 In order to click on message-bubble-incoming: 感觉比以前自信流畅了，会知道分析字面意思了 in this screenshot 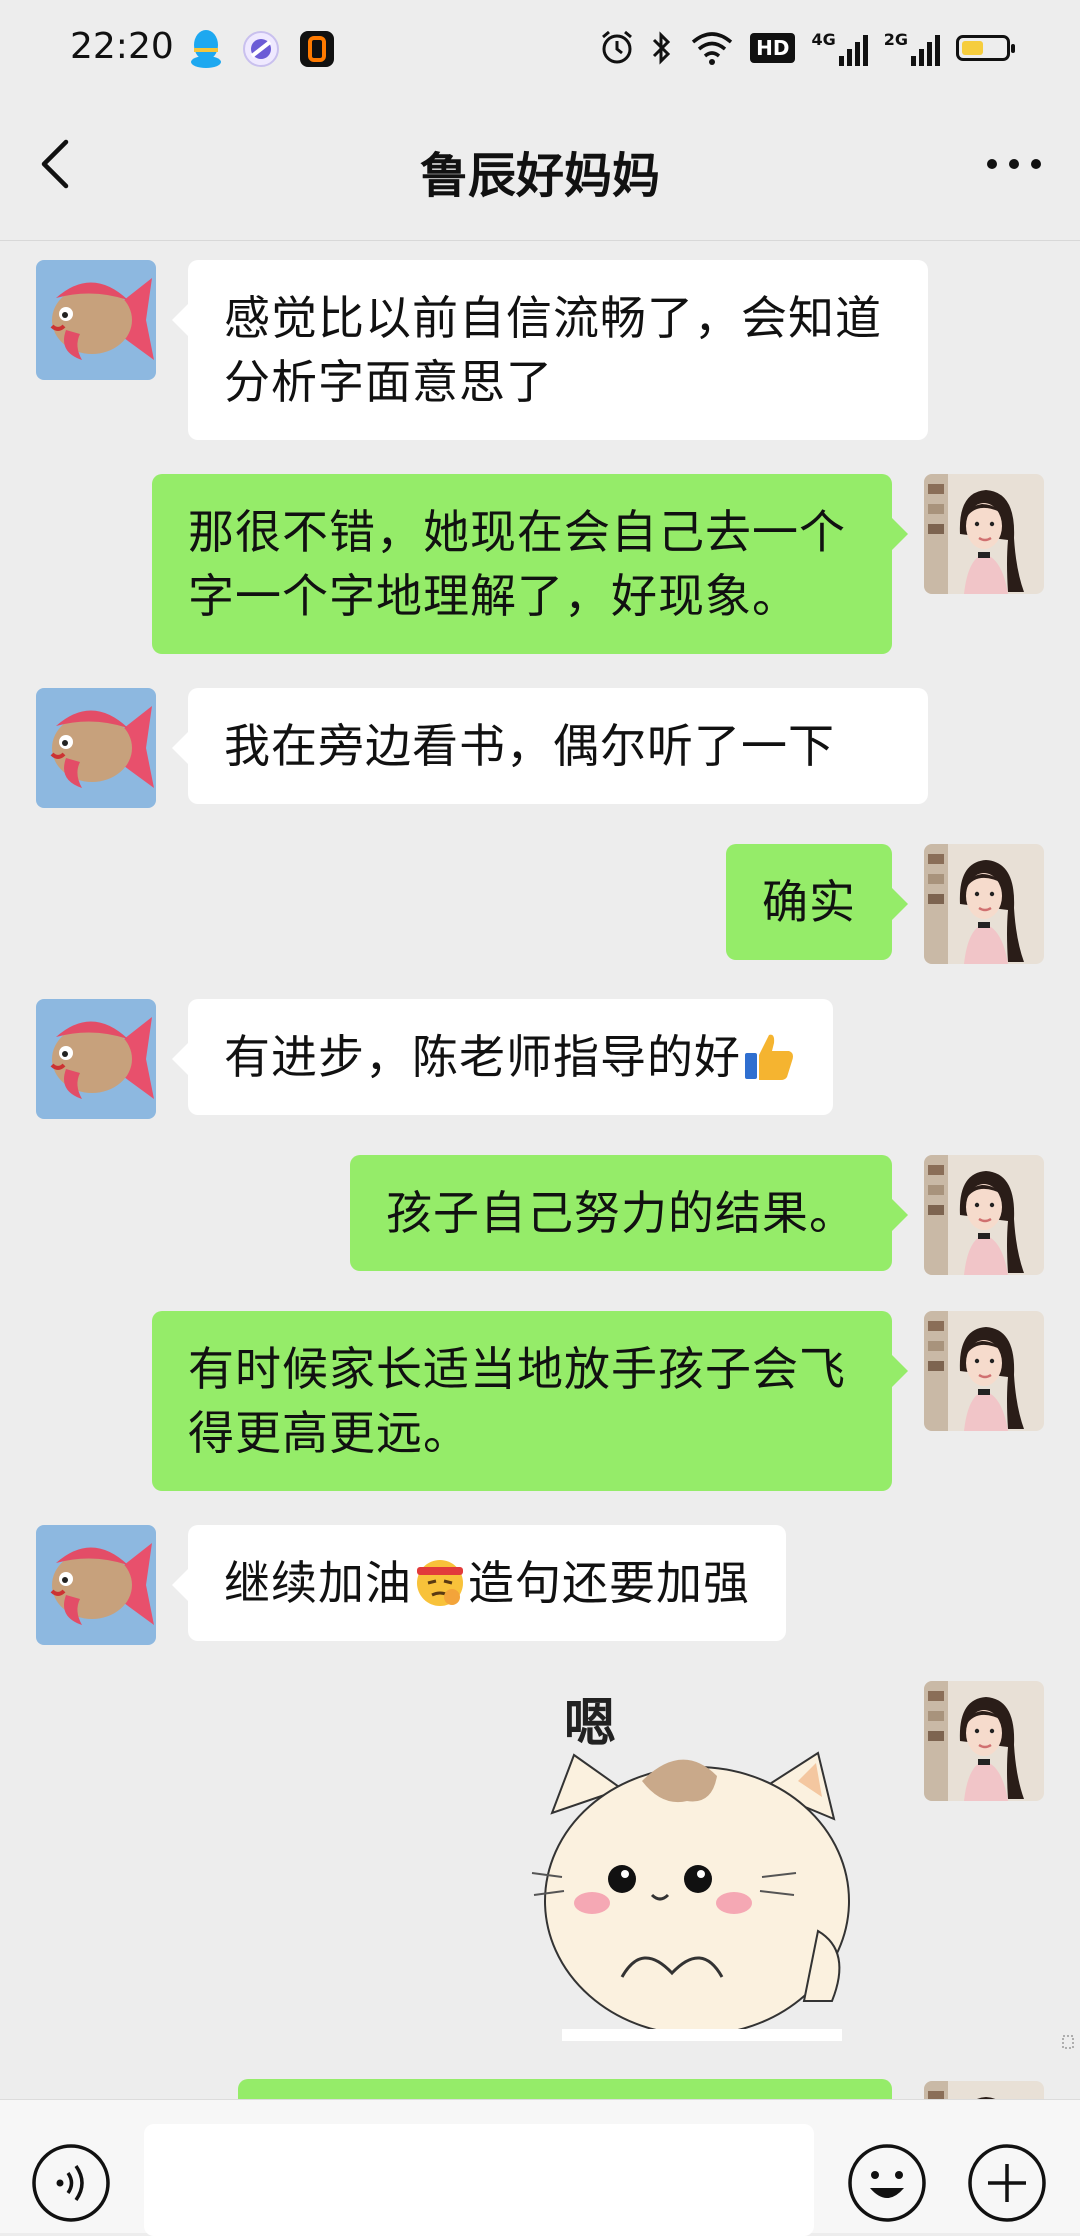, I will do `click(550, 350)`.